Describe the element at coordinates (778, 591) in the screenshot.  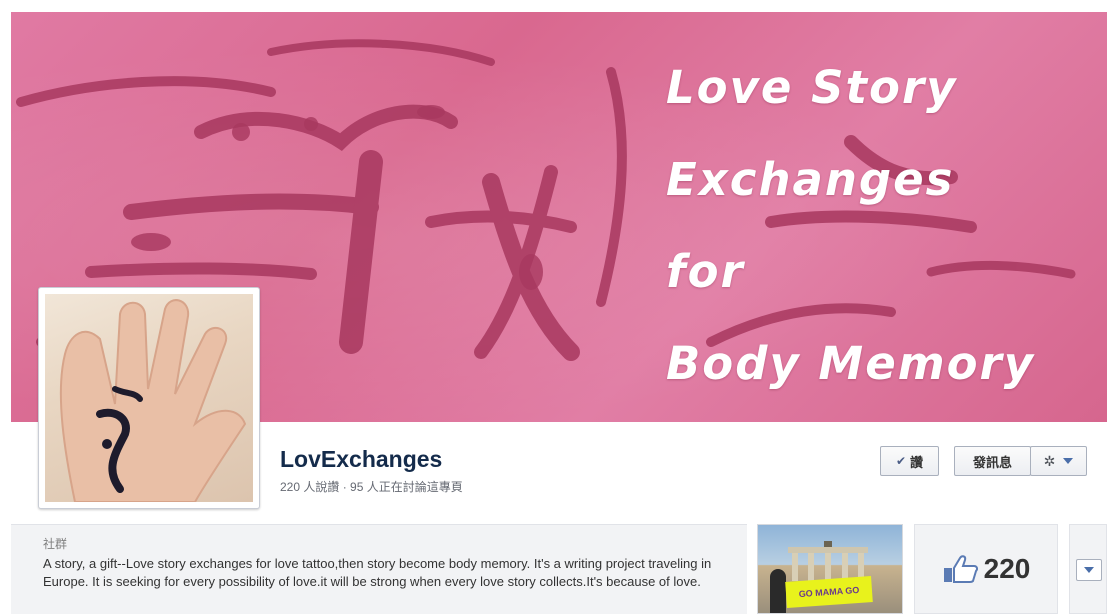
I see `person-figure` at that location.